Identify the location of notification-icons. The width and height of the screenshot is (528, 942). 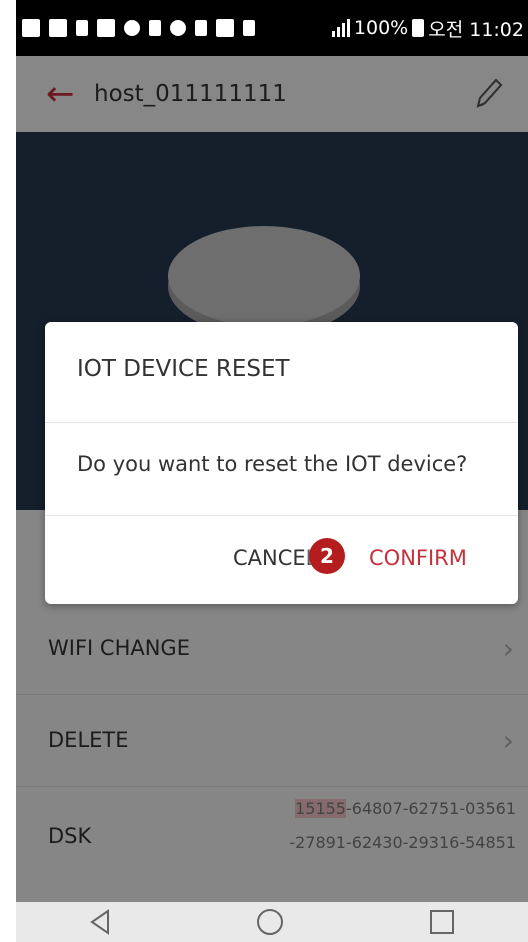
(135, 28).